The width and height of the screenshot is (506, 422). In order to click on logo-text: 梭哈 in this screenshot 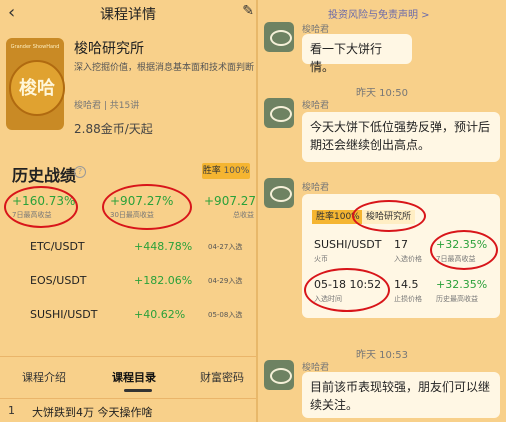, I will do `click(37, 88)`.